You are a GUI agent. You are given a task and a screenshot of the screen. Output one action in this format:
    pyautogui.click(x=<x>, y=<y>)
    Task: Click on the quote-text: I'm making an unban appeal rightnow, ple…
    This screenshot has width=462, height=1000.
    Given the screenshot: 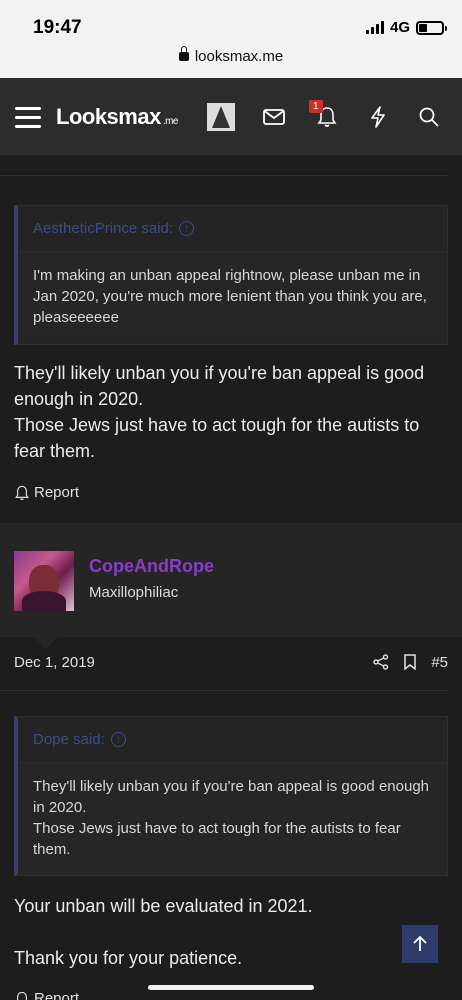 What is the action you would take?
    pyautogui.click(x=232, y=297)
    